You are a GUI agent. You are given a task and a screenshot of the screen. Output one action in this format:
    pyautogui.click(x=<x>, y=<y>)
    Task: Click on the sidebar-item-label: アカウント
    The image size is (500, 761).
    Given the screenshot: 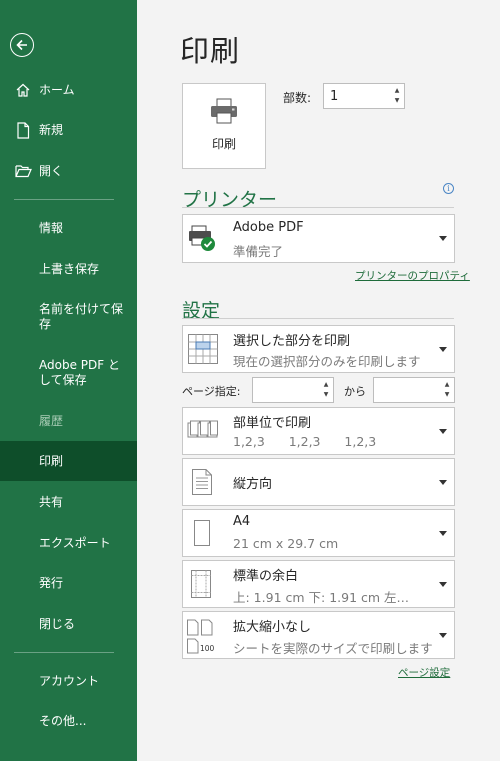 What is the action you would take?
    pyautogui.click(x=69, y=680)
    